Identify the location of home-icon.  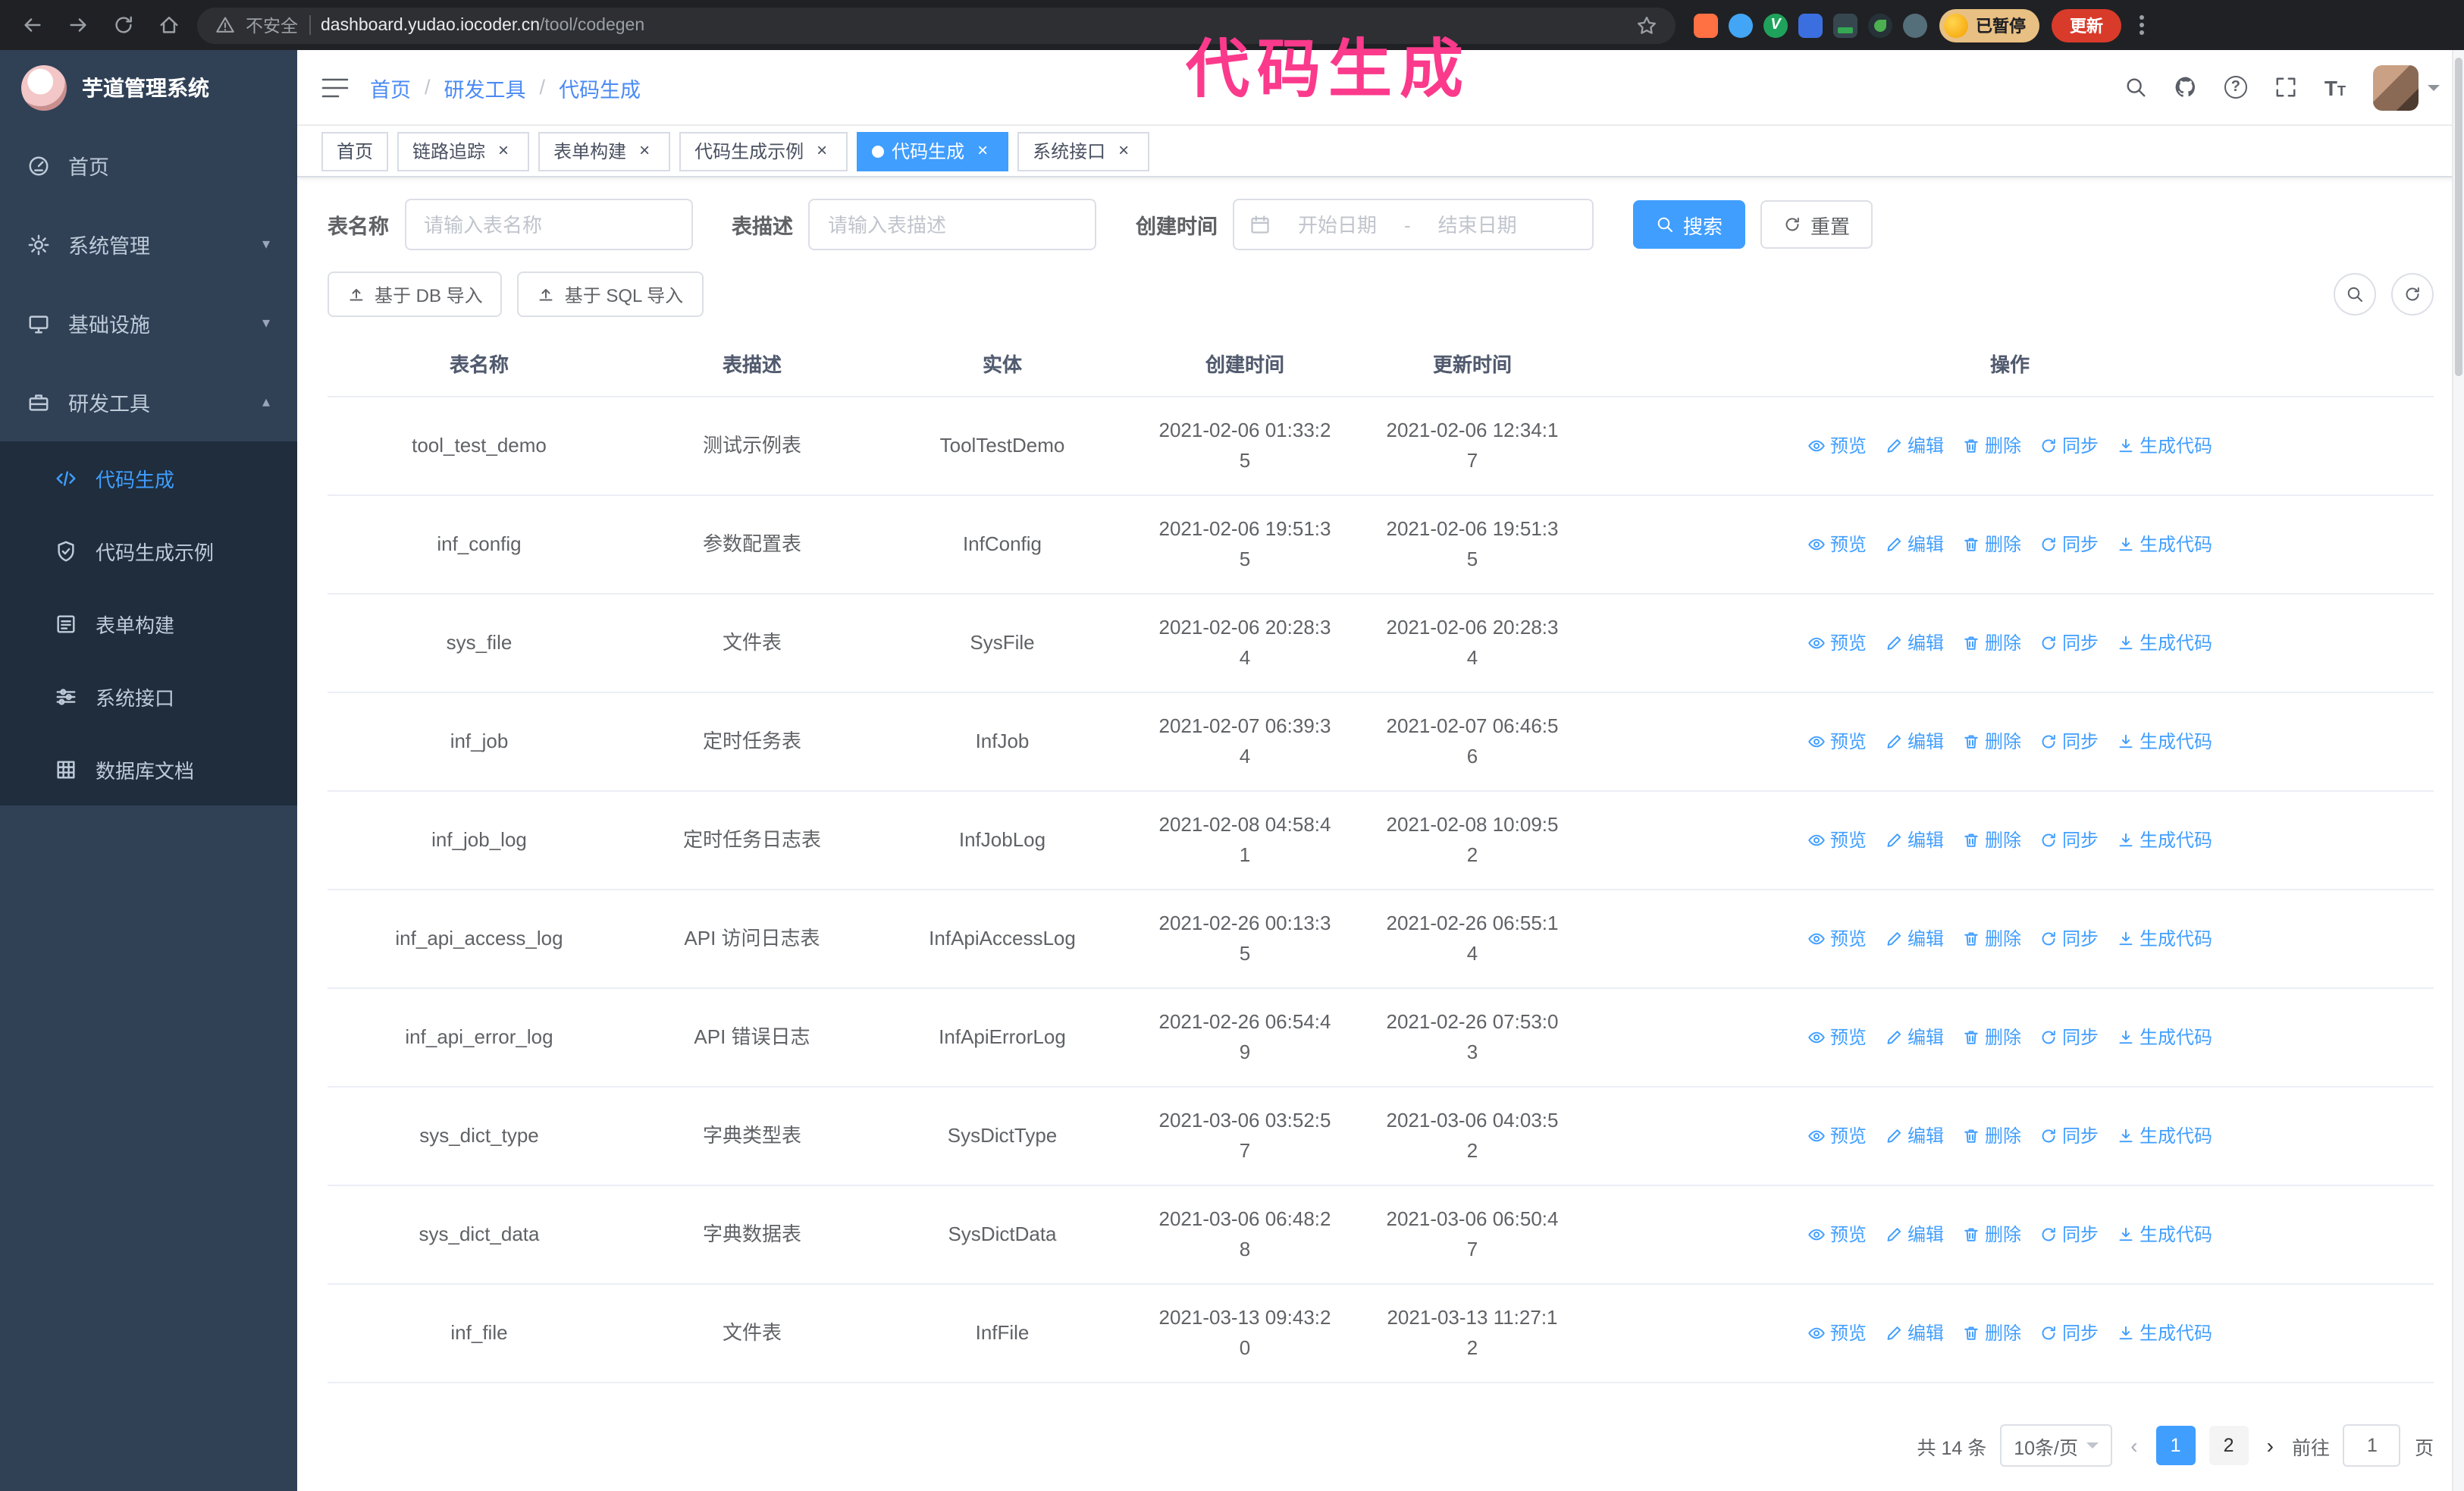
(169, 25).